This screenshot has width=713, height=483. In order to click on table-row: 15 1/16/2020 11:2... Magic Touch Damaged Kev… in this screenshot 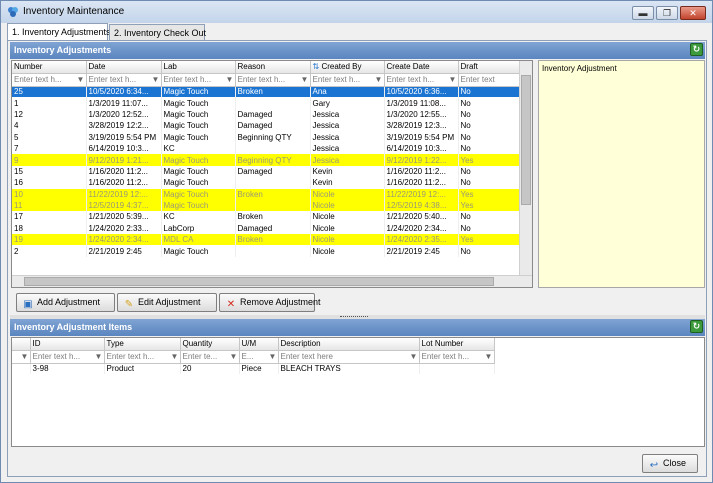, I will do `click(266, 171)`.